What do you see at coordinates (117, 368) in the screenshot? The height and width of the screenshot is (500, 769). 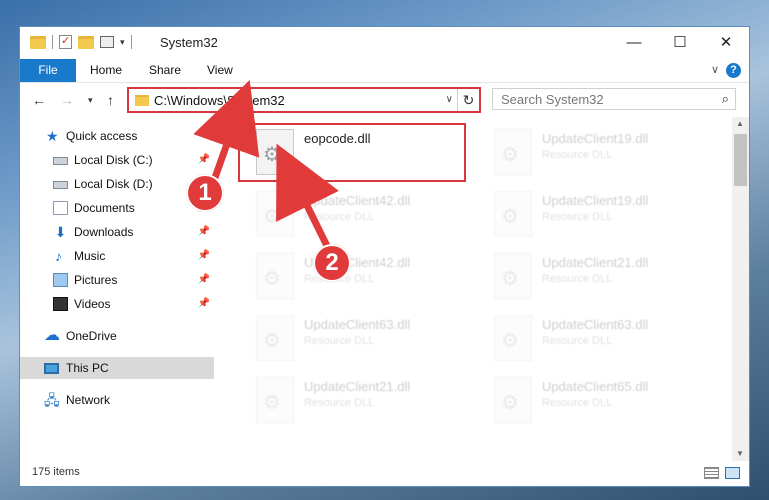 I see `sidebar-item-this-pc: This PC` at bounding box center [117, 368].